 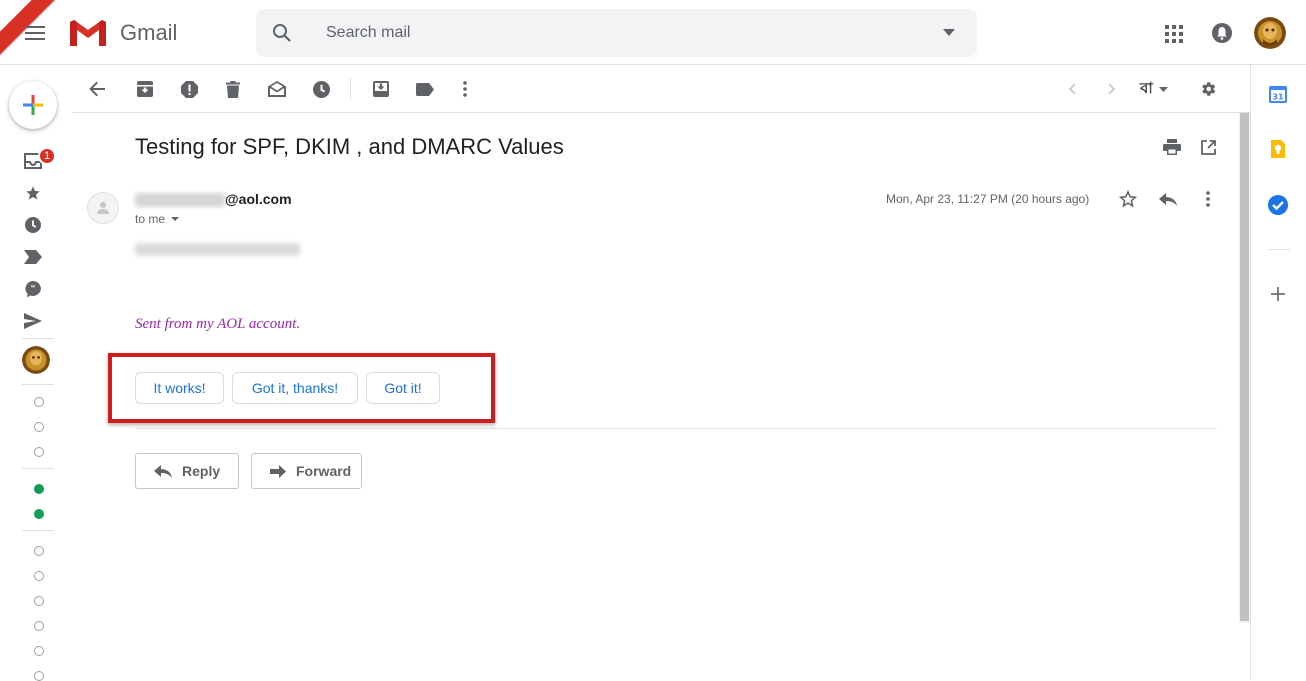 I want to click on forward-arrow-icon, so click(x=278, y=471).